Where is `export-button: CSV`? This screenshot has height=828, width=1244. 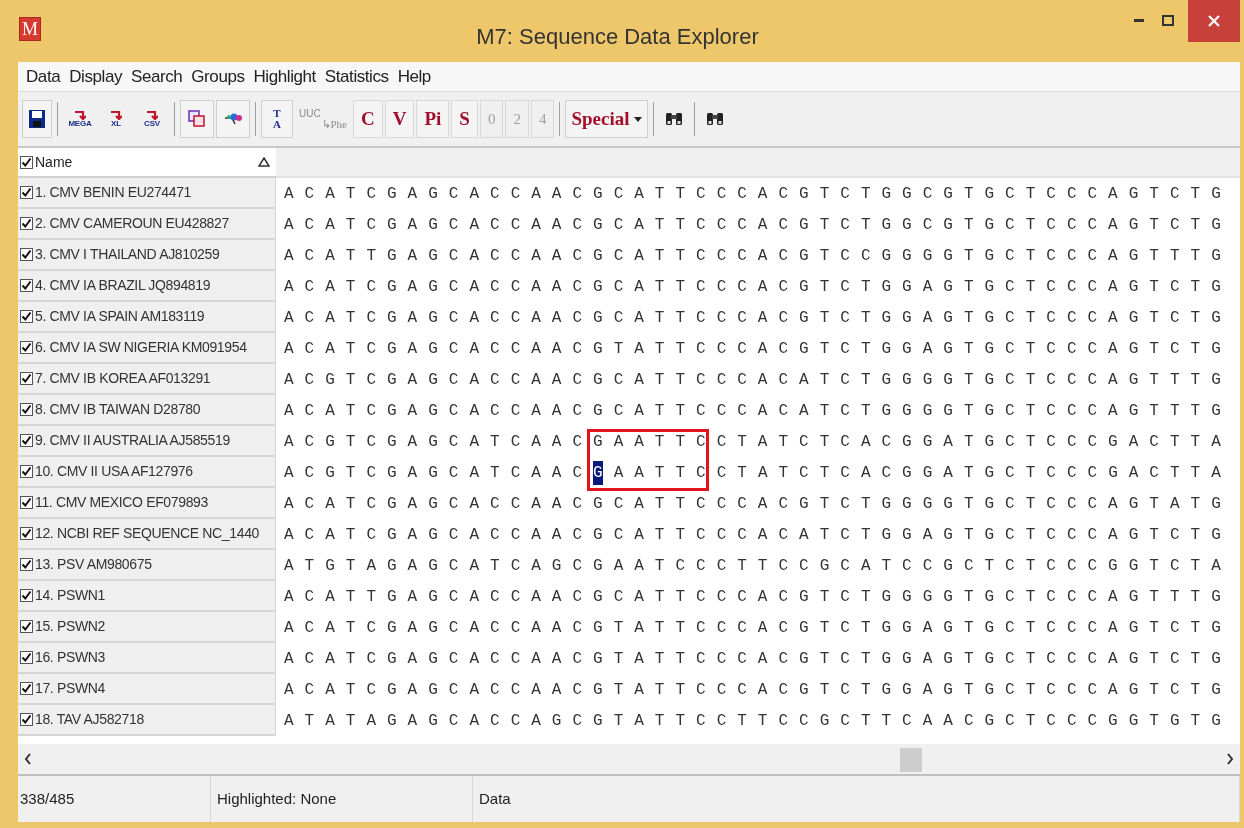
export-button: CSV is located at coordinates (152, 119).